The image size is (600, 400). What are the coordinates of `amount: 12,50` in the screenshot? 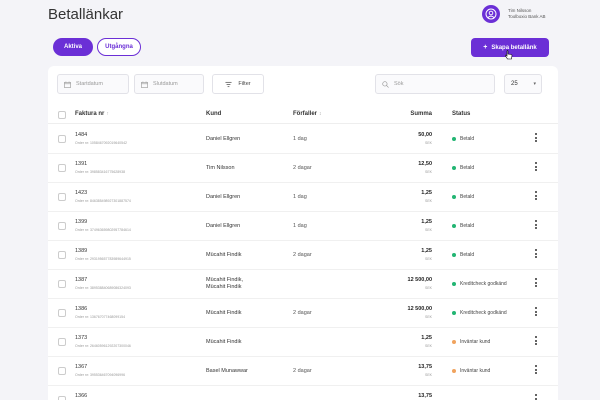 It's located at (425, 164).